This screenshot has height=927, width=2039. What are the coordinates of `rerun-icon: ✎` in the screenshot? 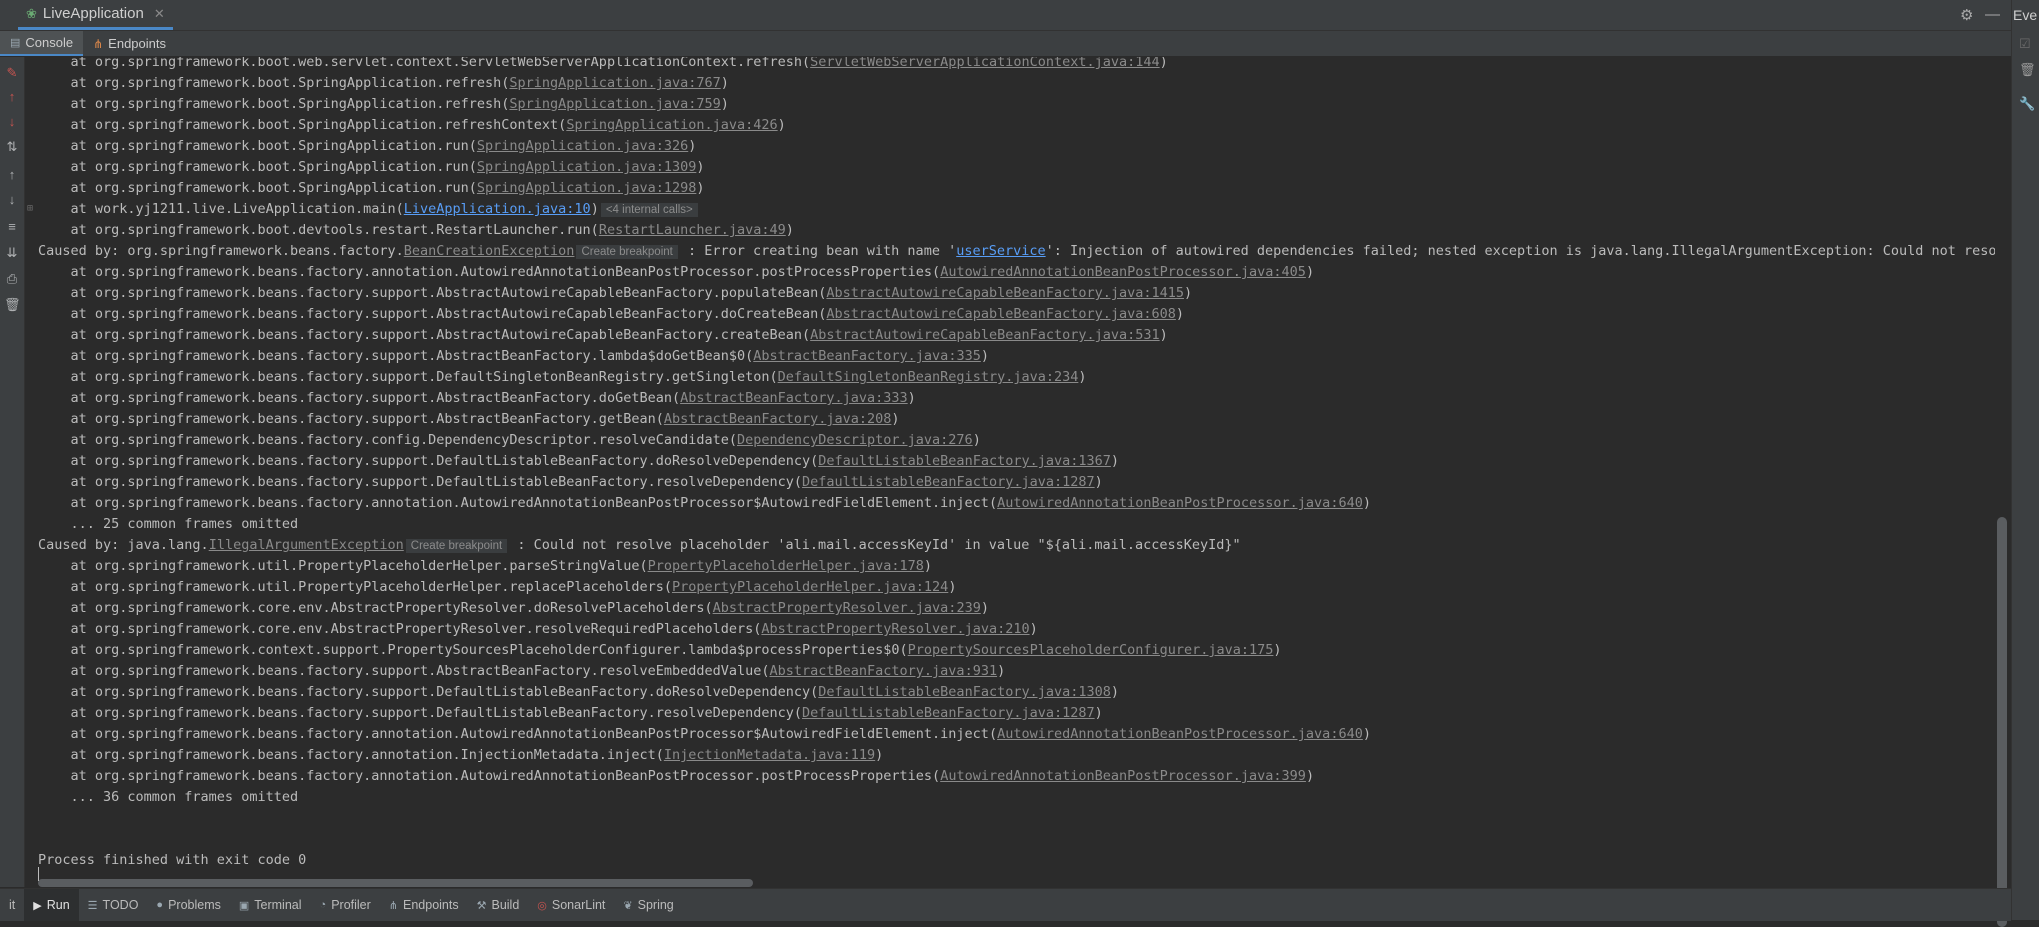 It's located at (12, 73).